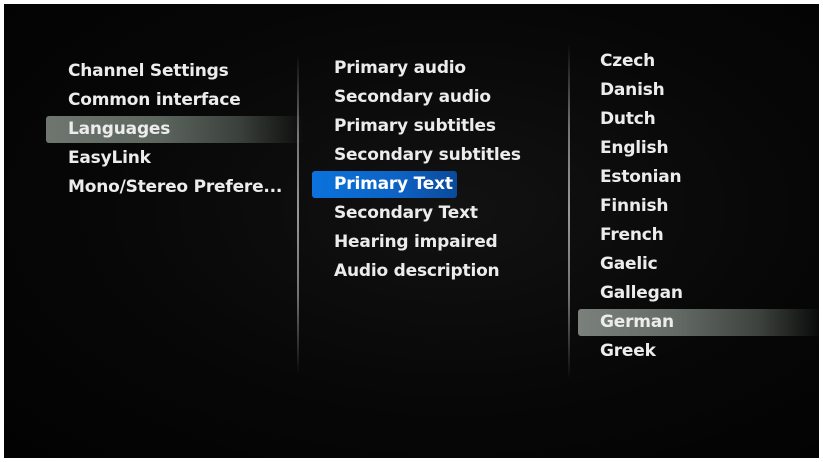 The image size is (823, 462). Describe the element at coordinates (698, 90) in the screenshot. I see `language-option-danish: Danish` at that location.